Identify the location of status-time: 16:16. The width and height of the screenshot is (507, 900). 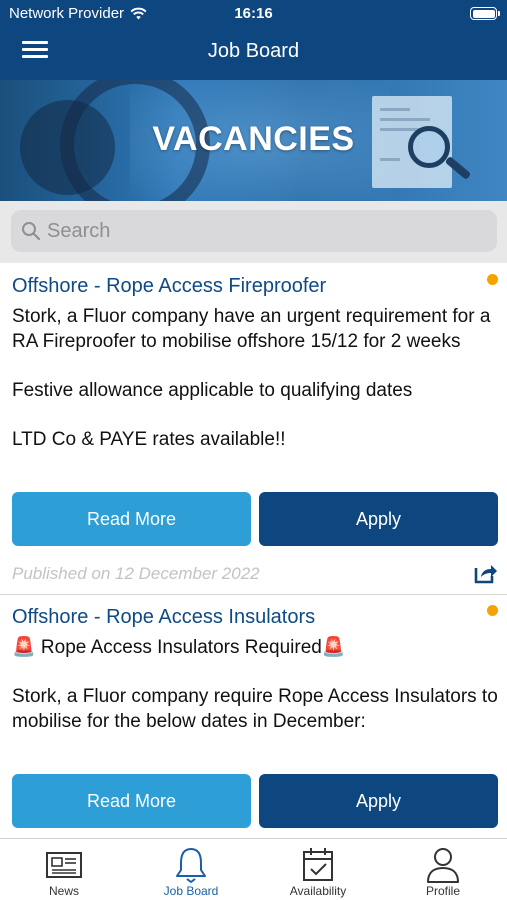
(253, 13).